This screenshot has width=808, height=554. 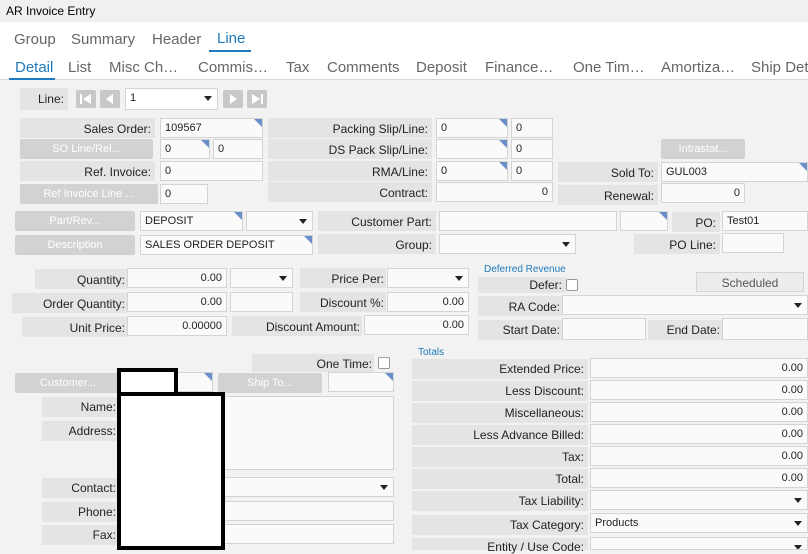 I want to click on deferred-revenue-section-title: Deferred Revenue, so click(x=525, y=269).